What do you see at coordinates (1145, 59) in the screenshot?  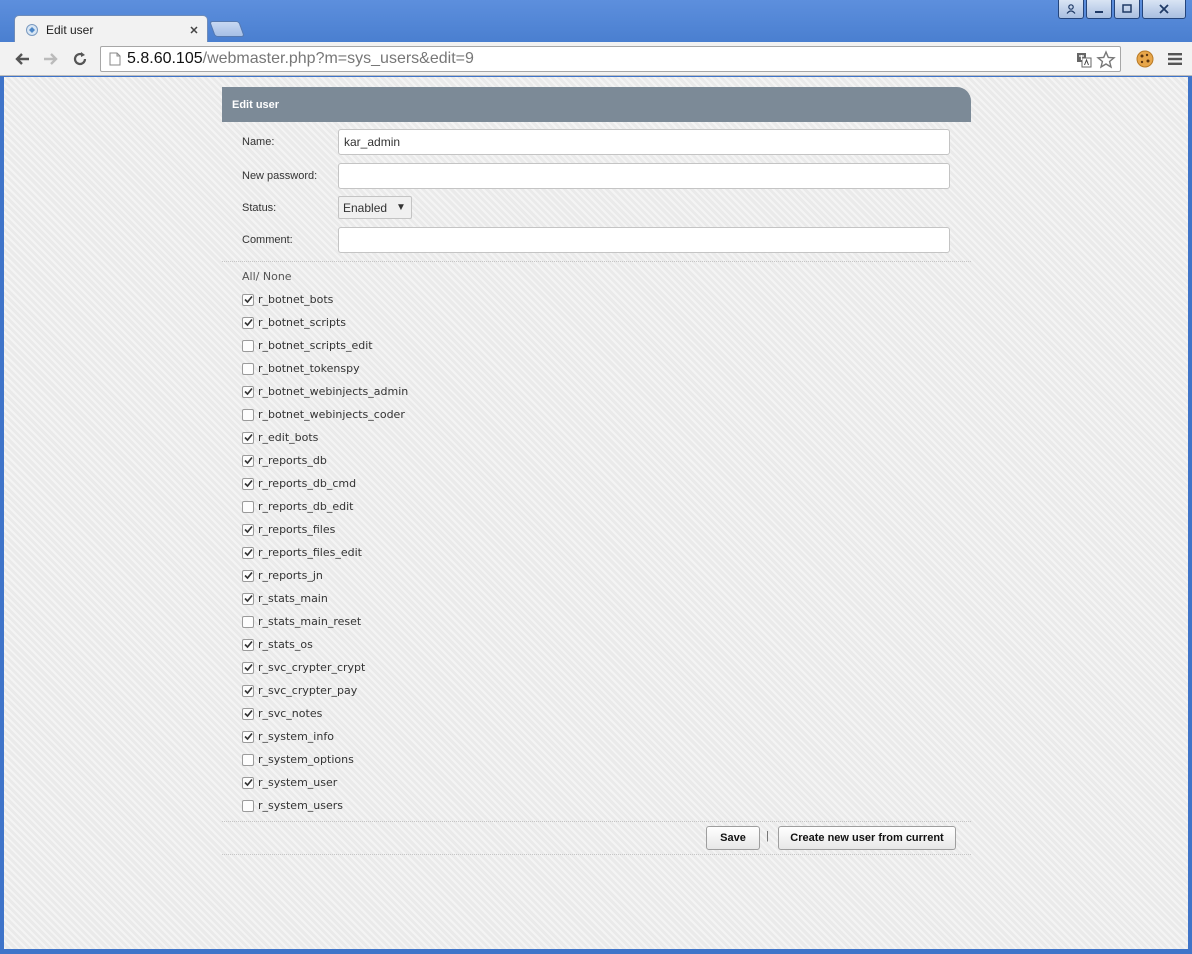 I see `cookie-icon` at bounding box center [1145, 59].